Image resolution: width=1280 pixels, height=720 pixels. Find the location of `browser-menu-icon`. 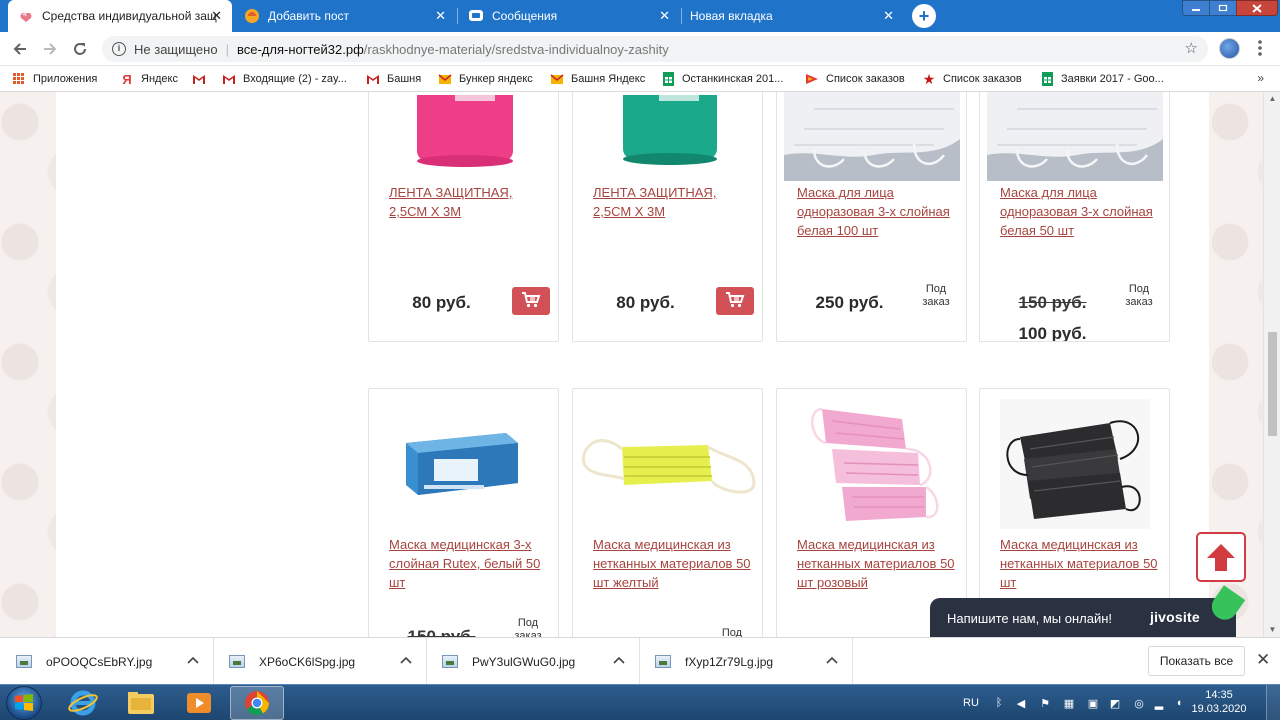

browser-menu-icon is located at coordinates (1260, 49).